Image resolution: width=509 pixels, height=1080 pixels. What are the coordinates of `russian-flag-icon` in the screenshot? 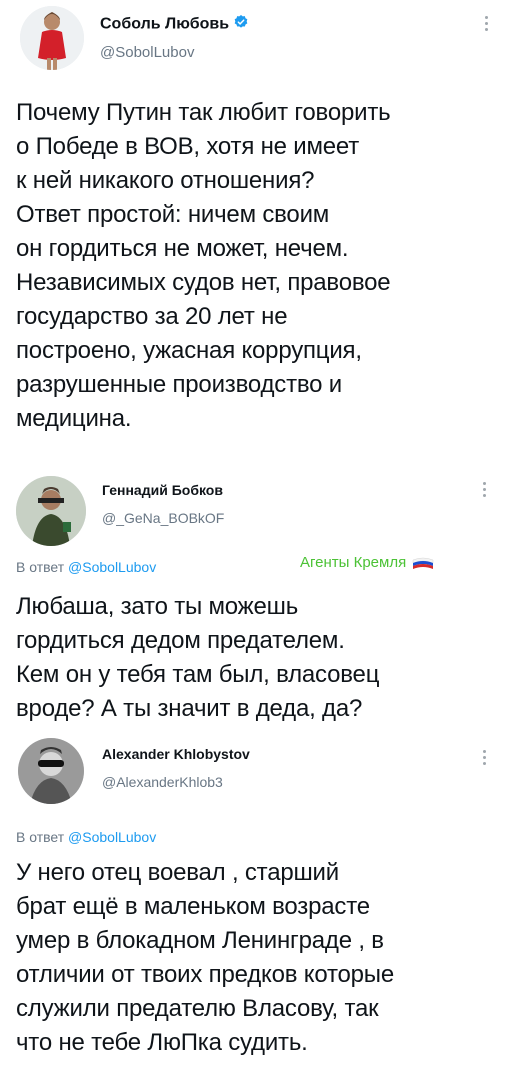 It's located at (423, 563).